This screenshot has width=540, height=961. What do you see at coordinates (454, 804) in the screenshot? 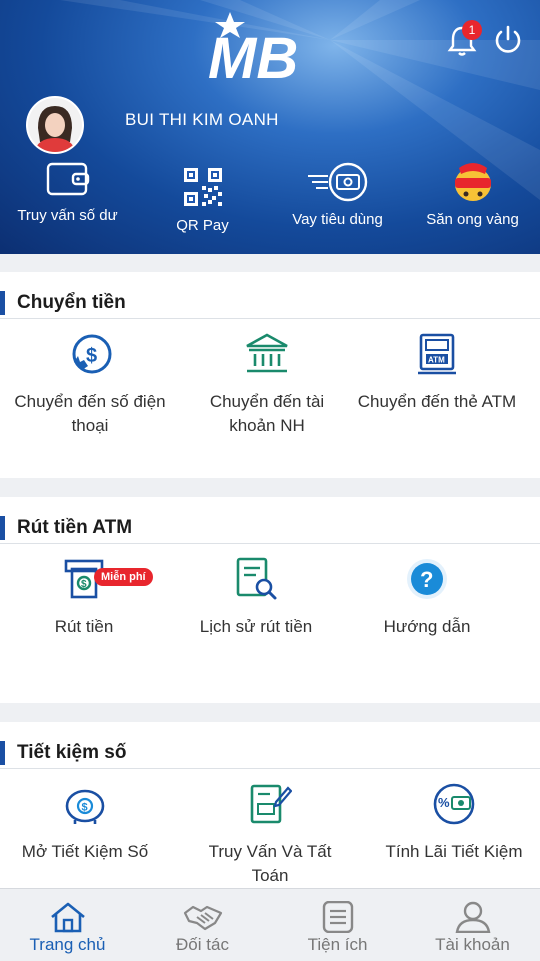
I see `interest-icon: %` at bounding box center [454, 804].